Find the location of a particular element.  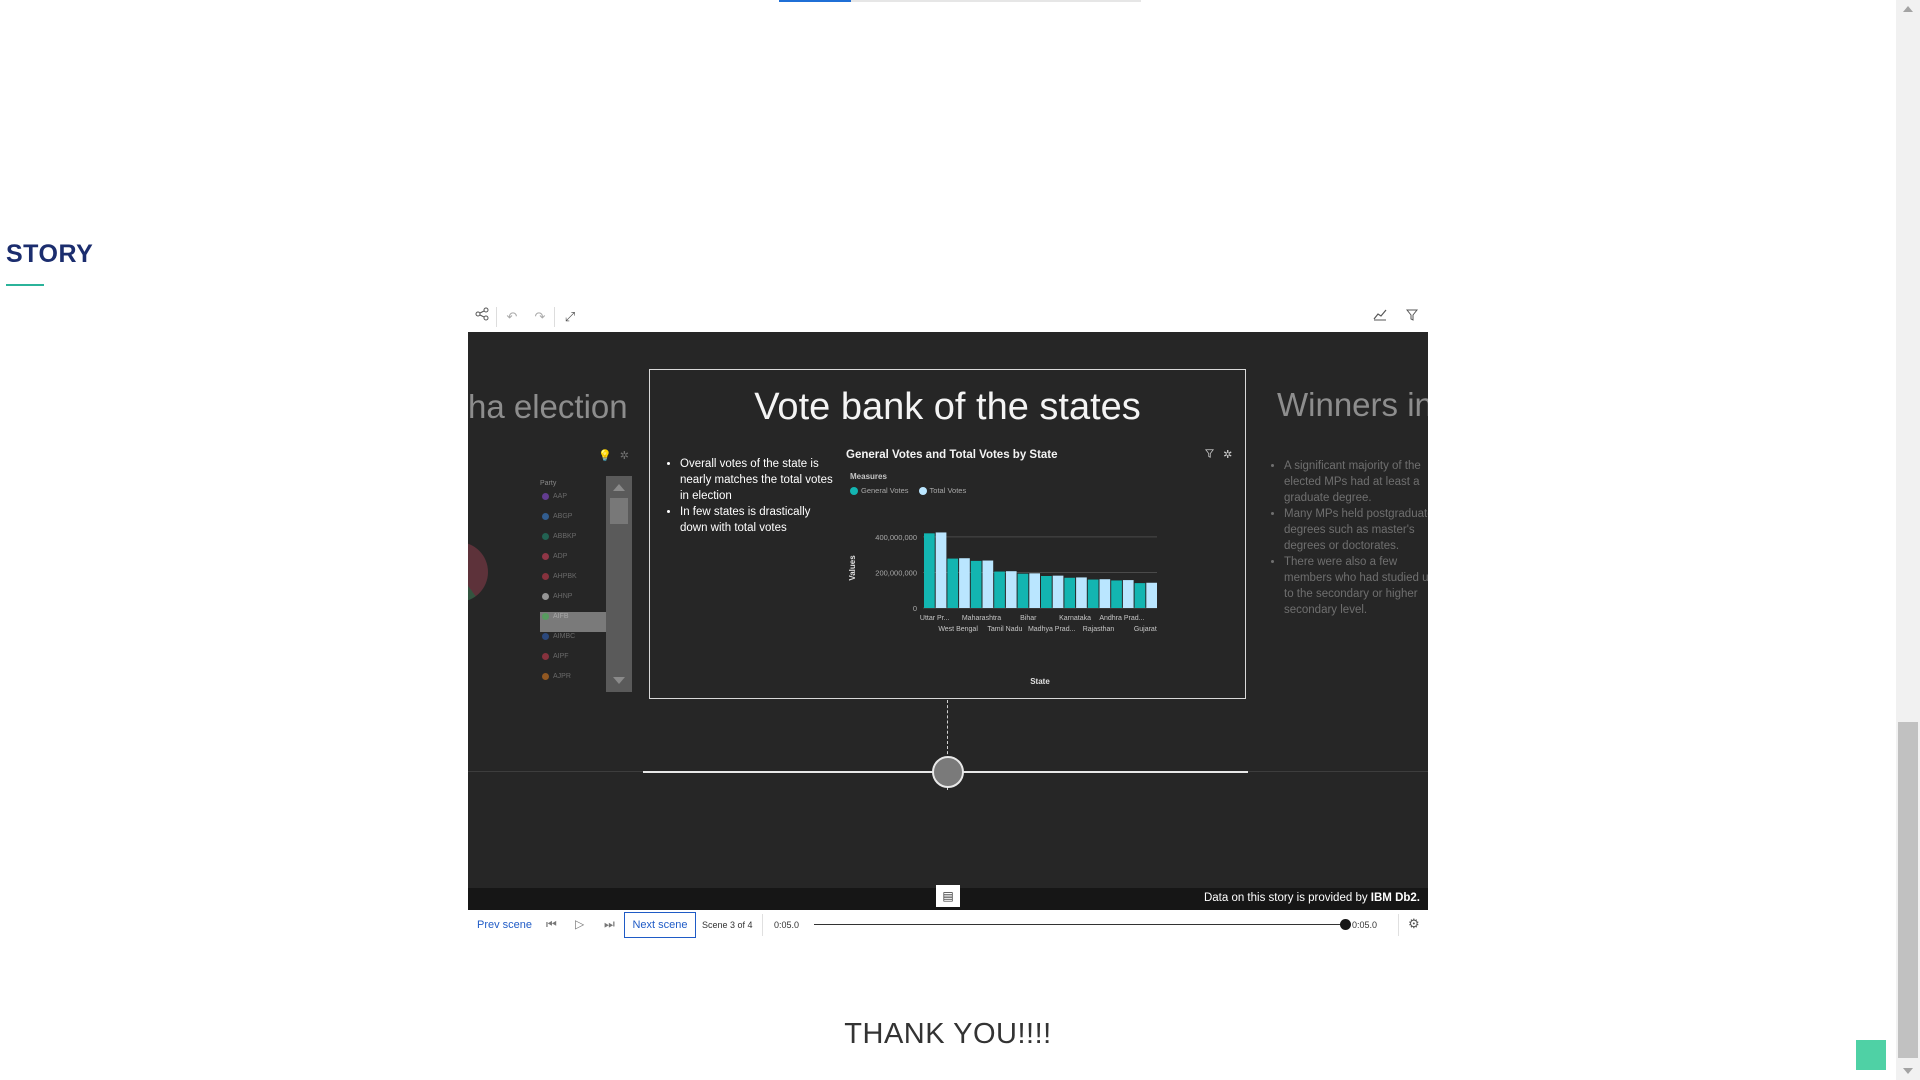

legend-item: AIFB is located at coordinates (574, 622).